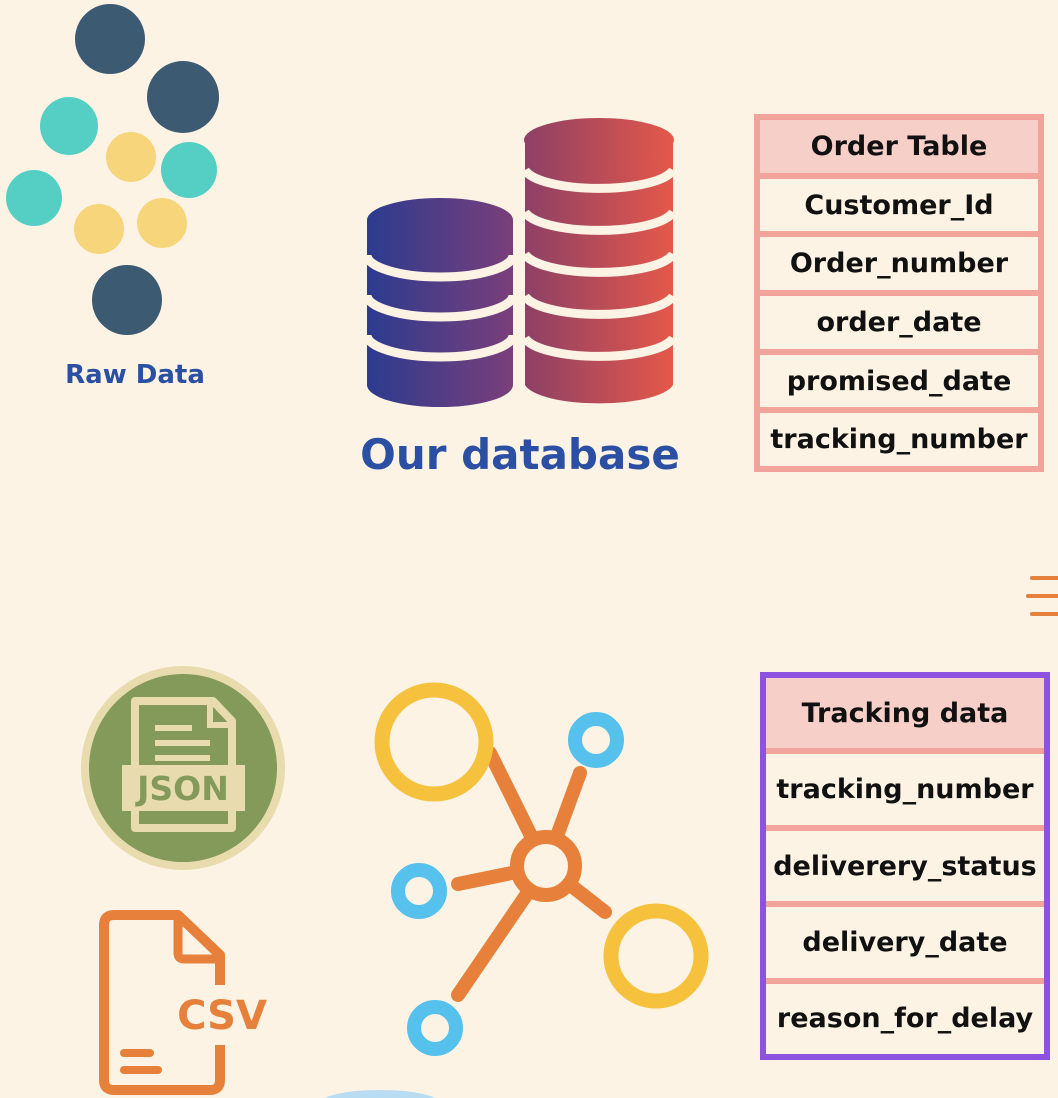 The image size is (1058, 1098). What do you see at coordinates (222, 1016) in the screenshot?
I see `csv-label: CSV` at bounding box center [222, 1016].